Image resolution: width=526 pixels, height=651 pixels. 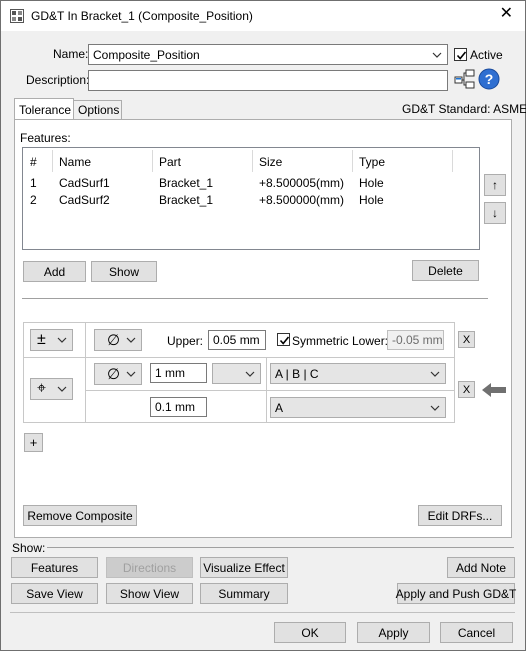 I want to click on window-title: GD&T In Bracket_1 (Composite_Position), so click(x=142, y=16).